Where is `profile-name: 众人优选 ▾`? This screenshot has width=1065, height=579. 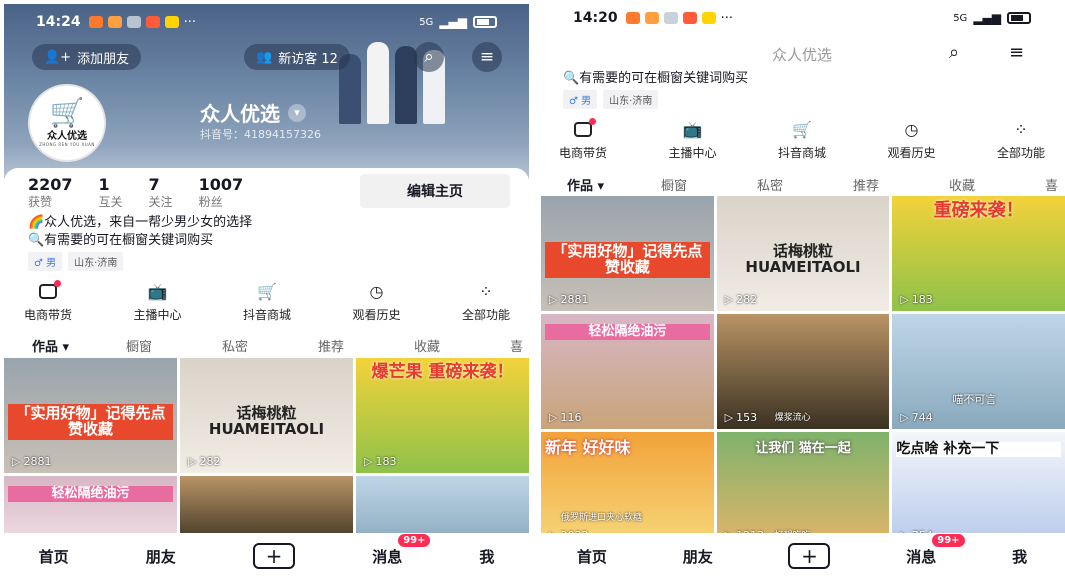
profile-name: 众人优选 ▾ is located at coordinates (253, 112).